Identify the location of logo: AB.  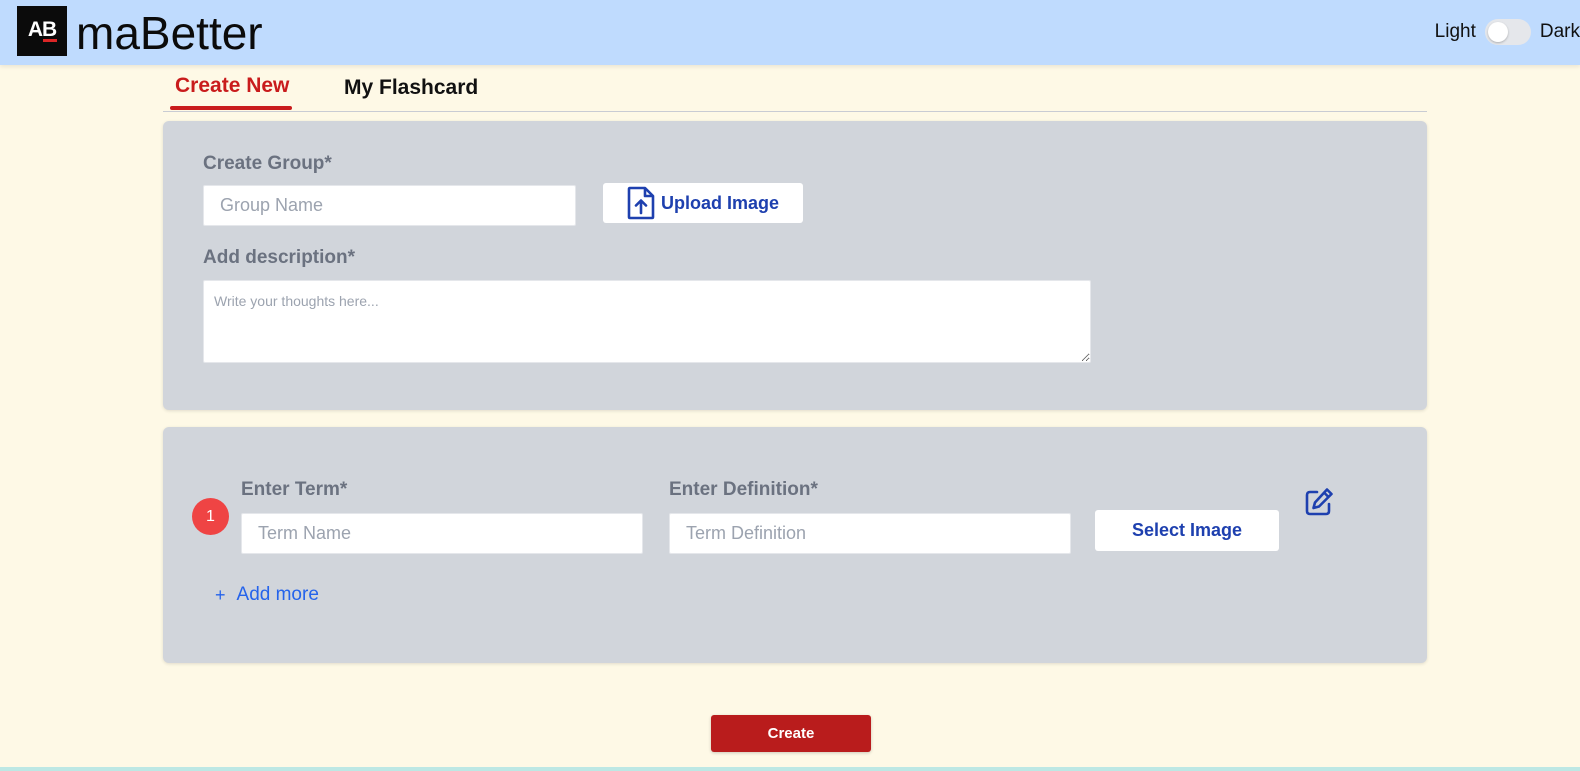
(42, 31).